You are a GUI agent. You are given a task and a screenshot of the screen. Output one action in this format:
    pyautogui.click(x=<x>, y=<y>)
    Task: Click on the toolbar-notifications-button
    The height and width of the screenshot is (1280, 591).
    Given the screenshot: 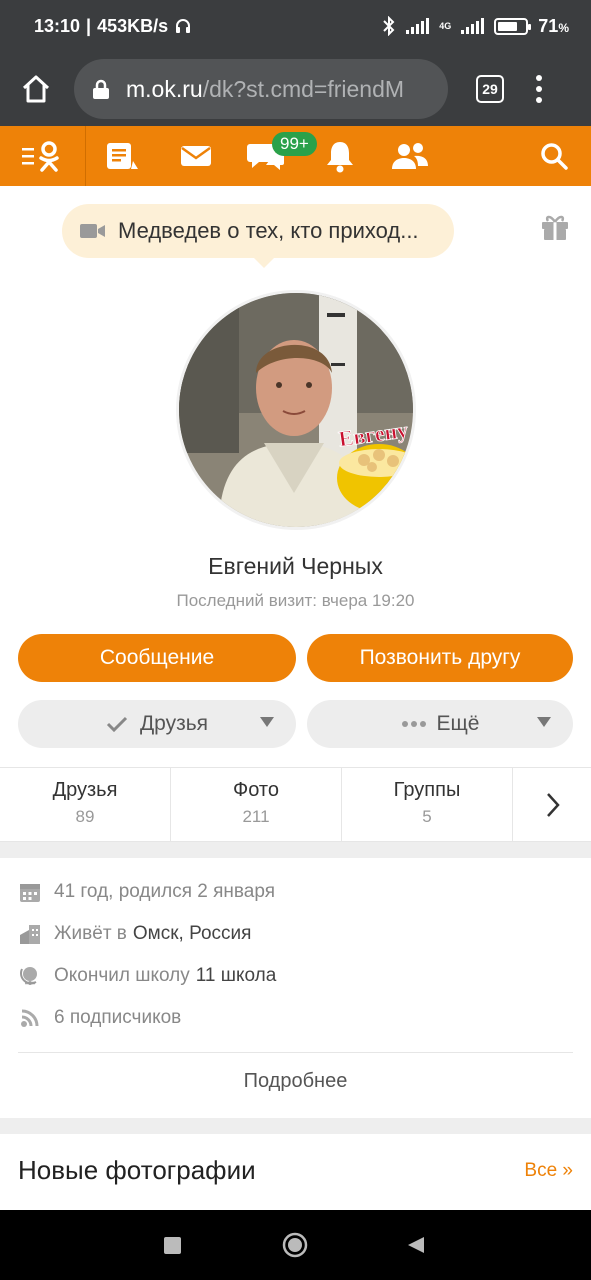 What is the action you would take?
    pyautogui.click(x=340, y=156)
    